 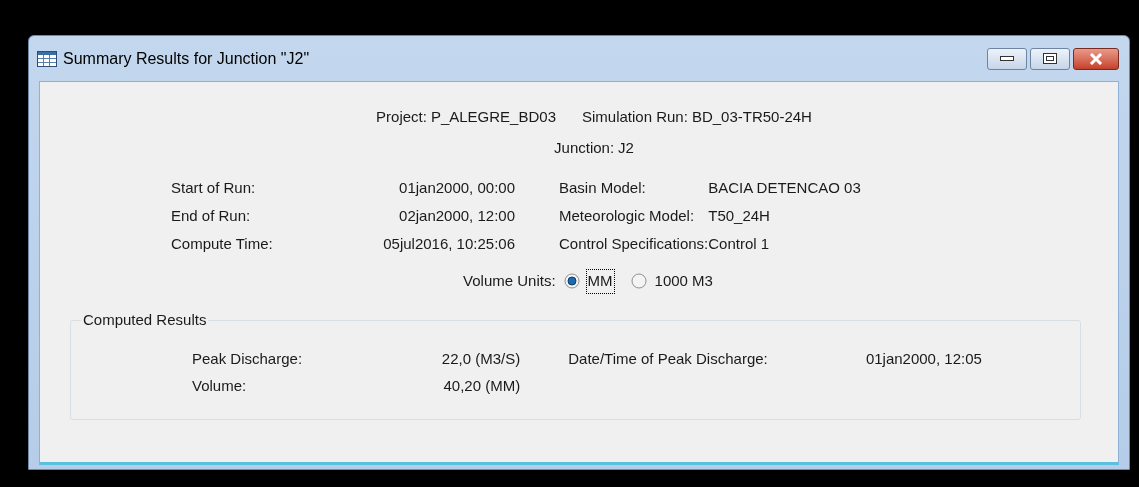 I want to click on field-label: Start of Run:, so click(x=214, y=188).